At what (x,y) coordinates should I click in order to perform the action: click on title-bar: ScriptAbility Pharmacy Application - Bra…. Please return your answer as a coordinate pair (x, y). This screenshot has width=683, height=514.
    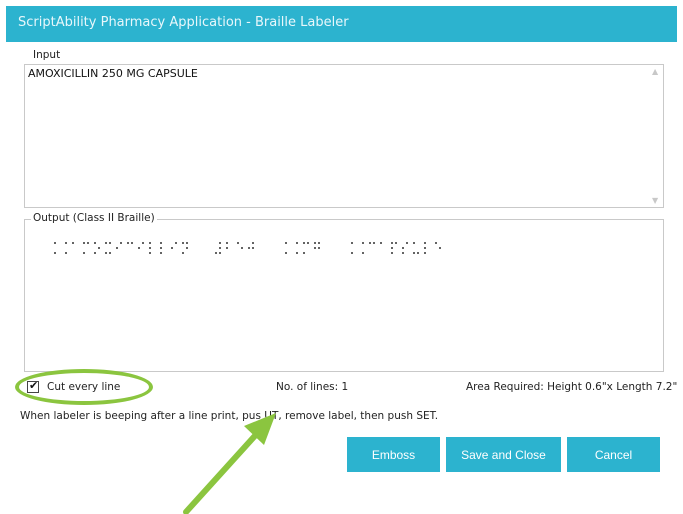
    Looking at the image, I should click on (341, 24).